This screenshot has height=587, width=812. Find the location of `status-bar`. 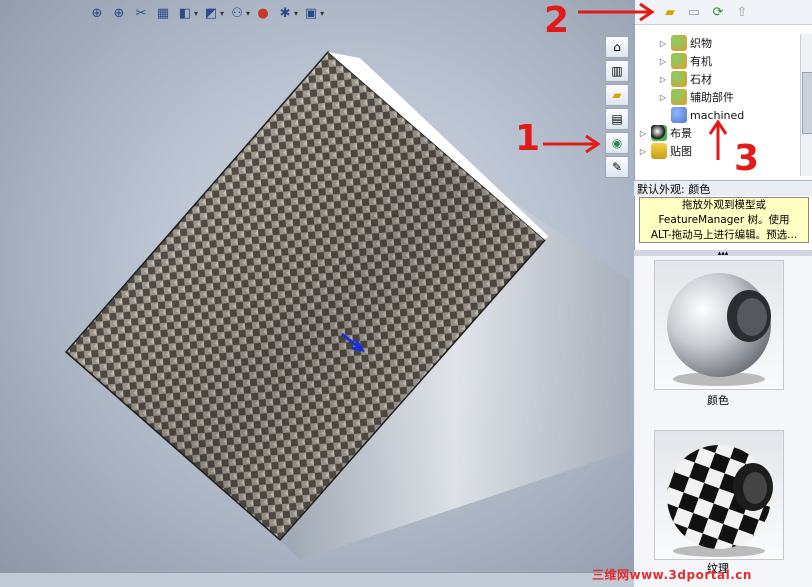

status-bar is located at coordinates (317, 579).